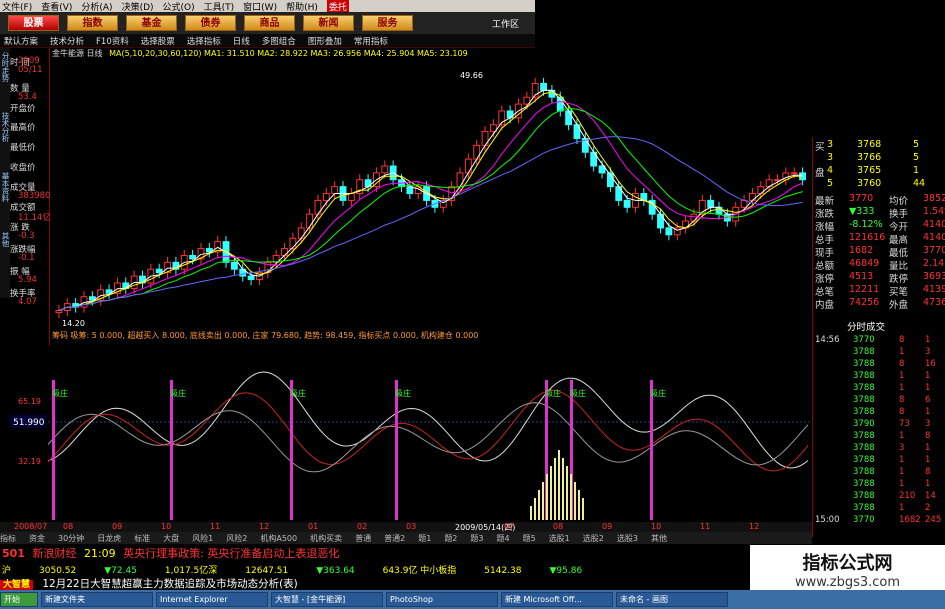  I want to click on nav-button: 债券, so click(210, 23).